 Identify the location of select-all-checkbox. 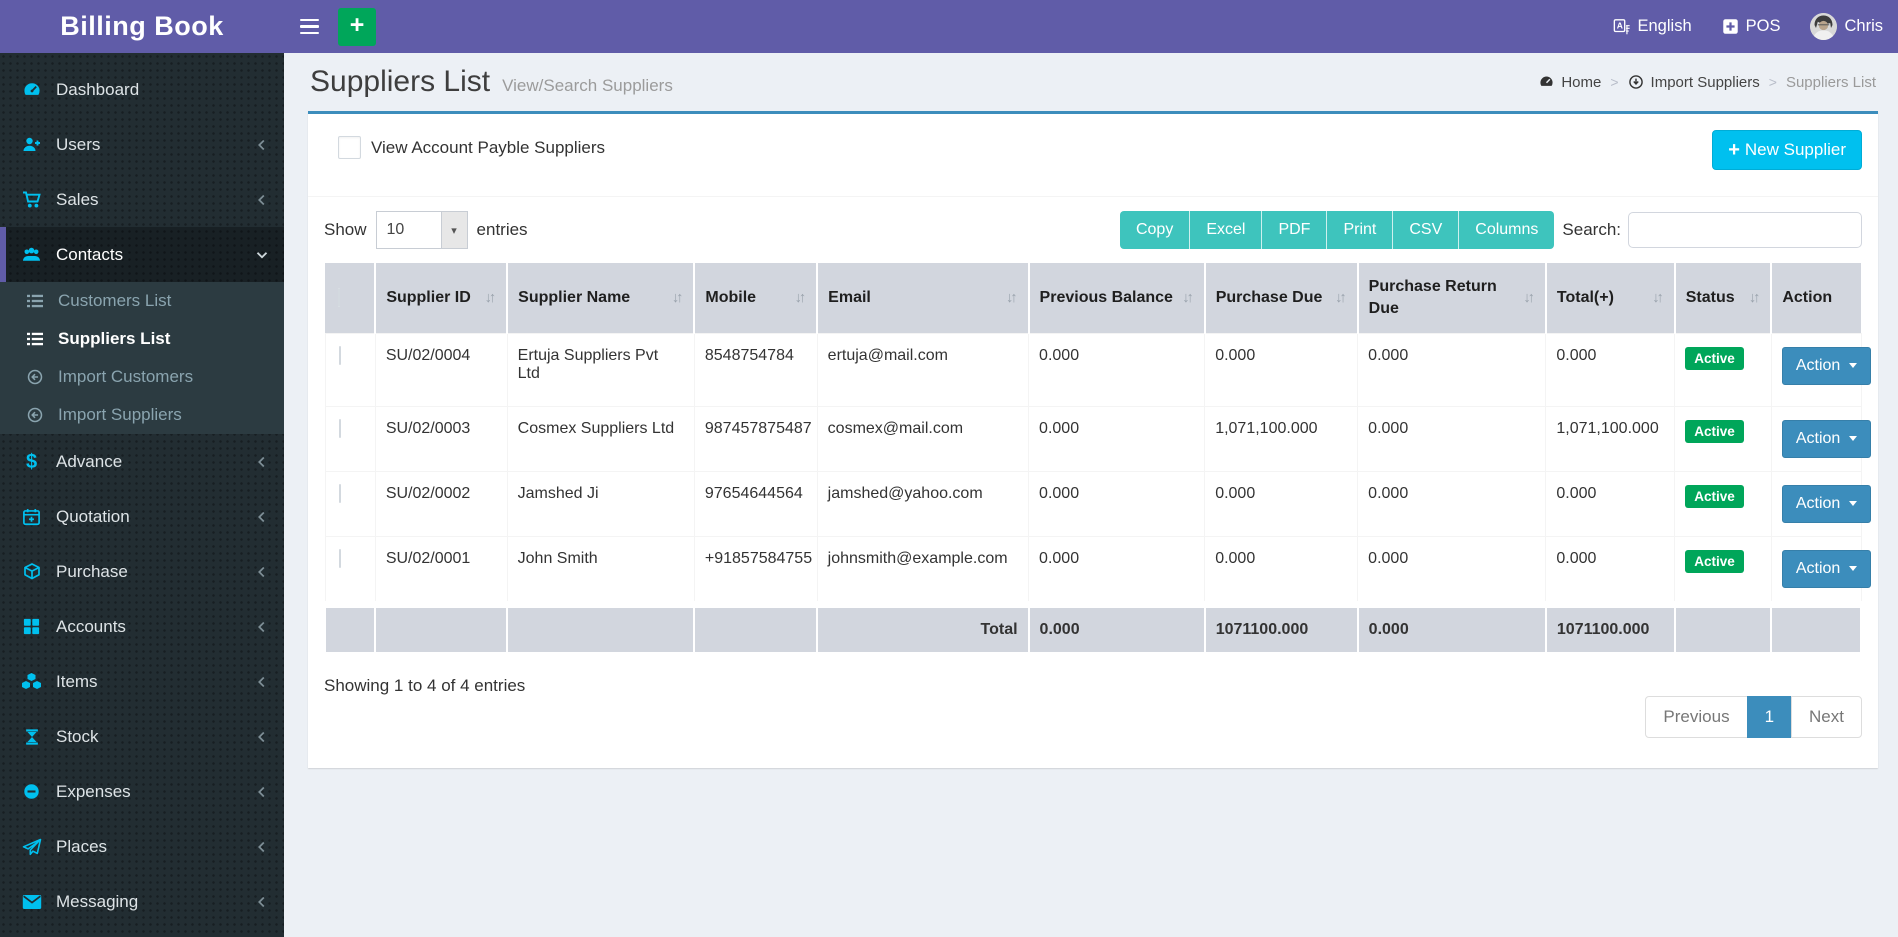
(339, 297).